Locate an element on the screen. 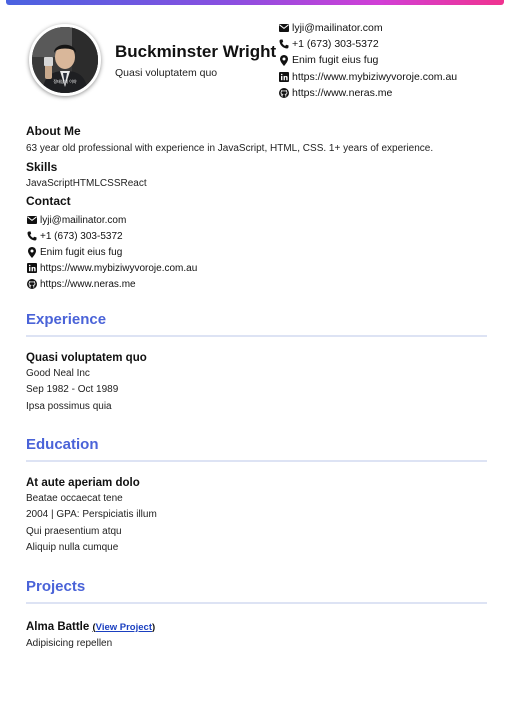 This screenshot has height=724, width=510. header-linkedin: https://www.mybiziwyvoroje.com.au is located at coordinates (367, 77).